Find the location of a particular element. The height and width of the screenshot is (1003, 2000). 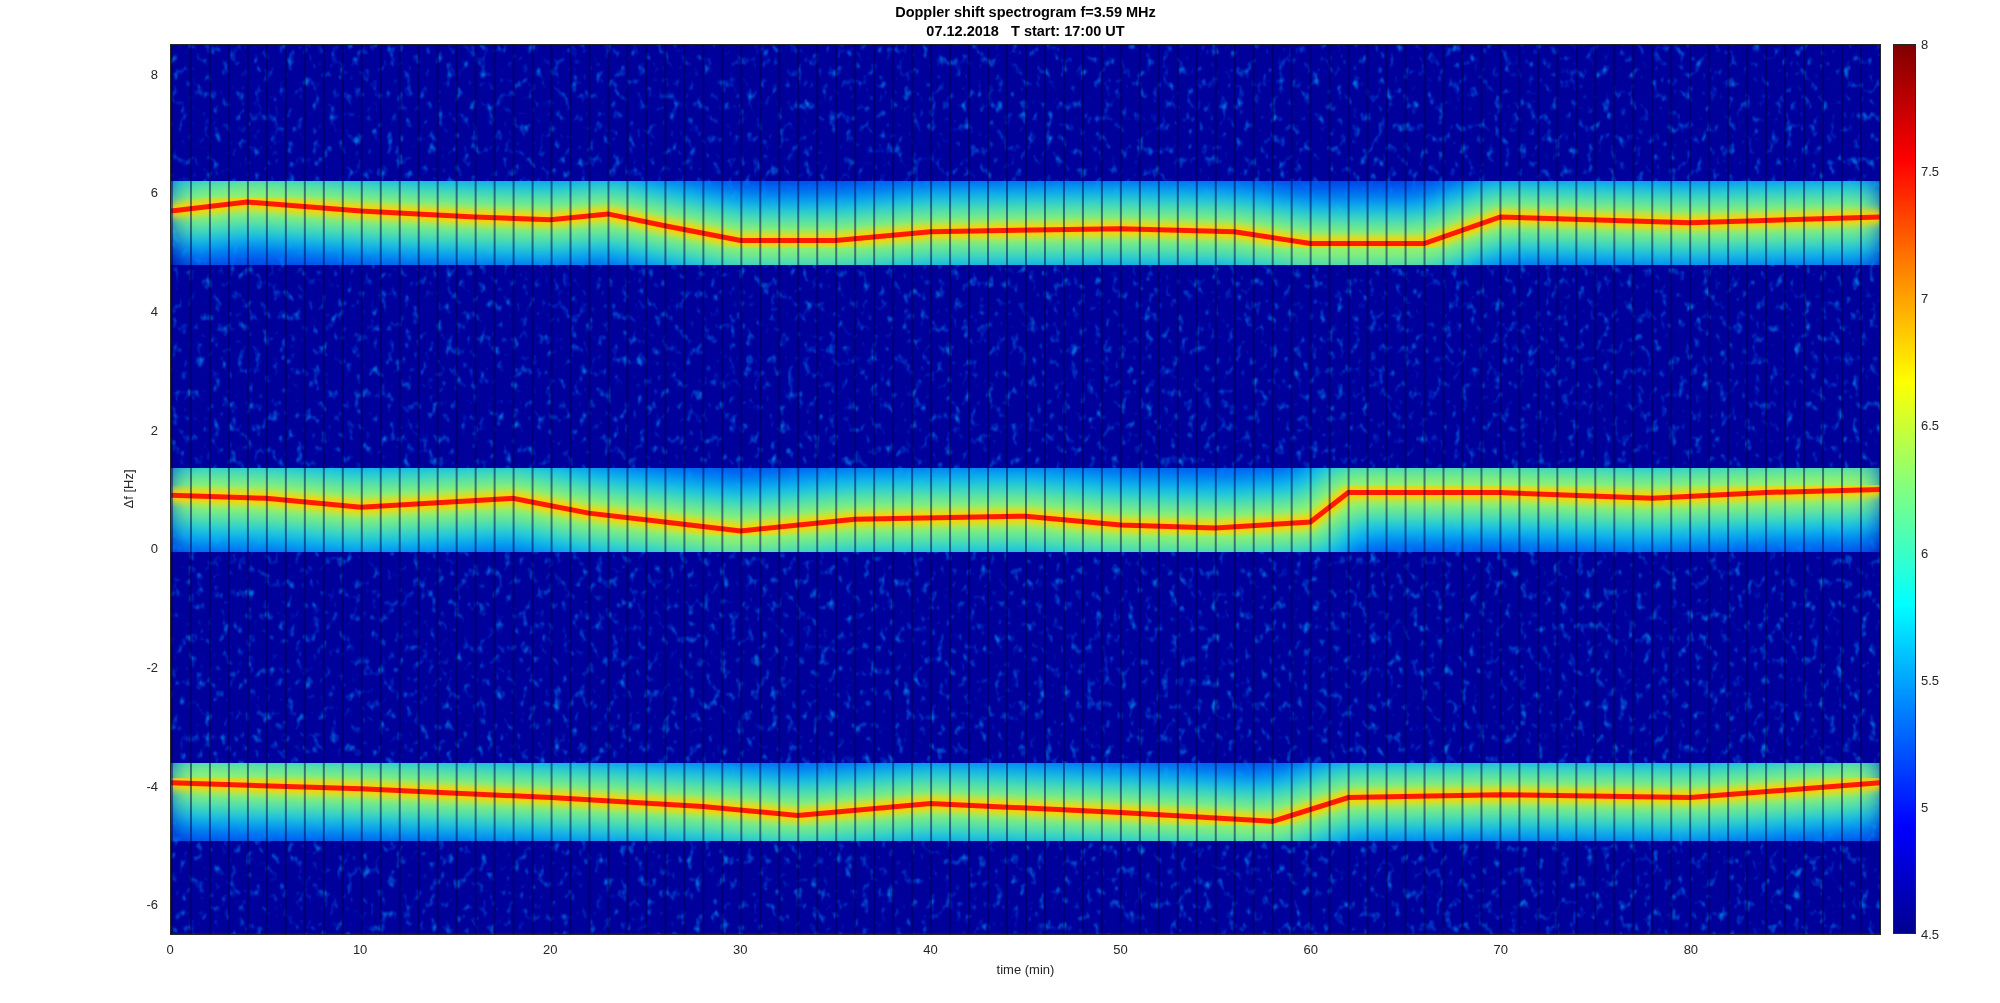

chart-title: Doppler shift spectrogram f=3.59 MHz is located at coordinates (1025, 12).